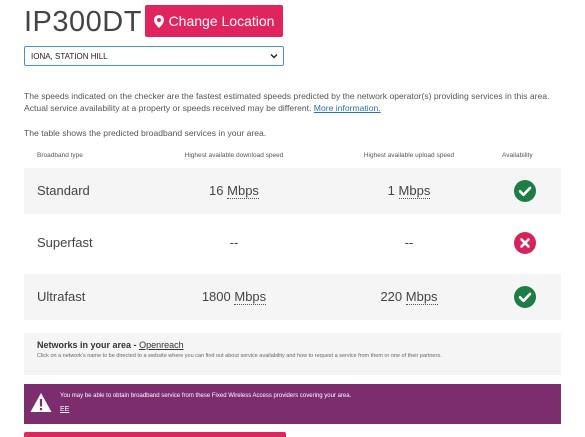 Image resolution: width=585 pixels, height=437 pixels. Describe the element at coordinates (292, 345) in the screenshot. I see `networks-heading: Networks in your area - Openreach` at that location.